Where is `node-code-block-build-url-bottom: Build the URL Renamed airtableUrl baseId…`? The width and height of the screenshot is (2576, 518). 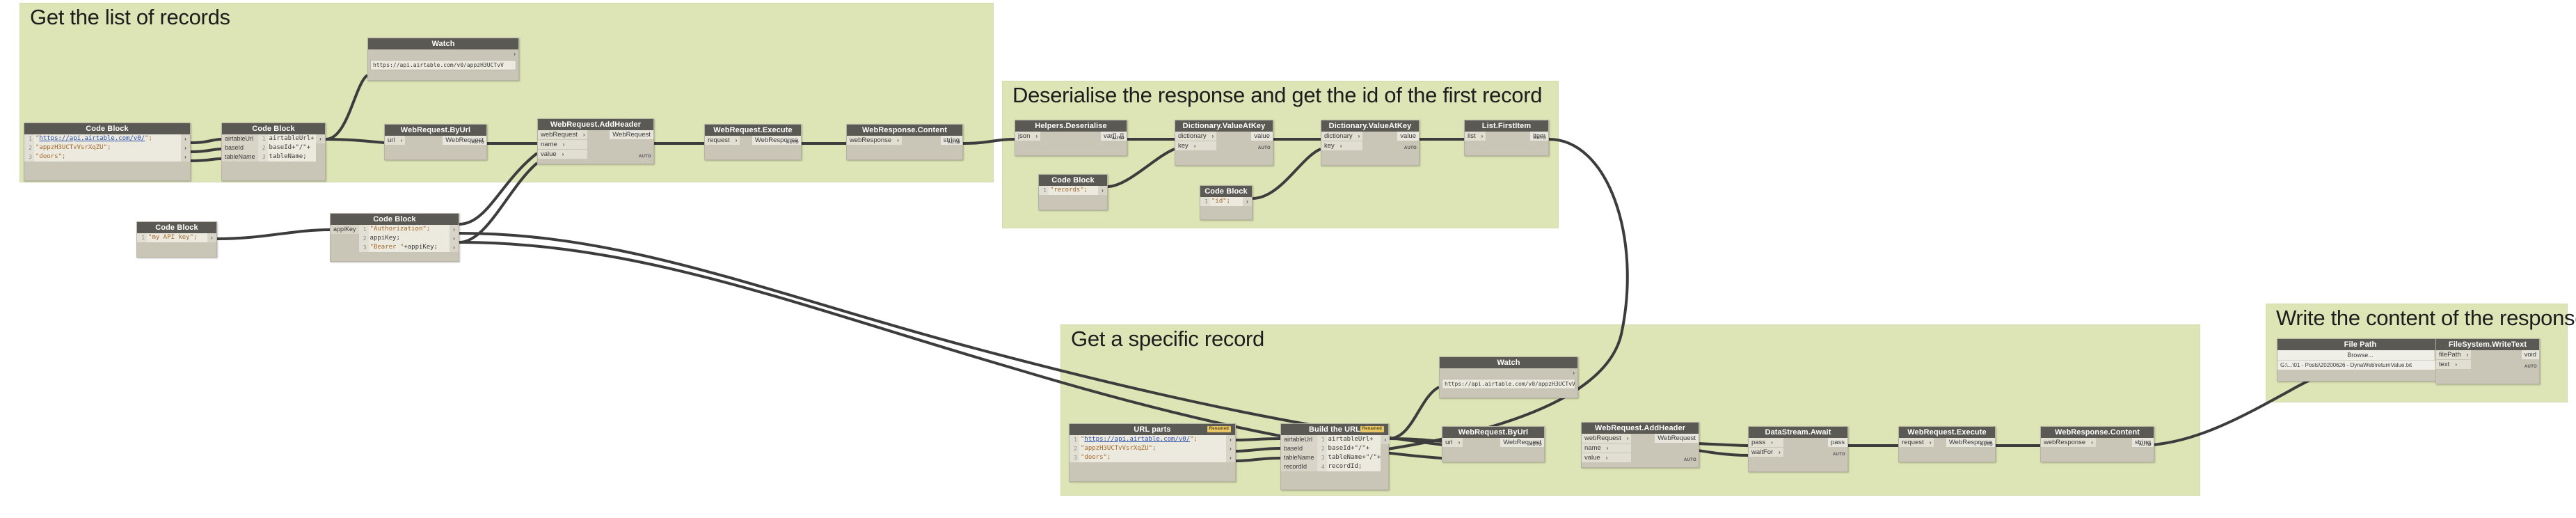 node-code-block-build-url-bottom: Build the URL Renamed airtableUrl baseId… is located at coordinates (1335, 457).